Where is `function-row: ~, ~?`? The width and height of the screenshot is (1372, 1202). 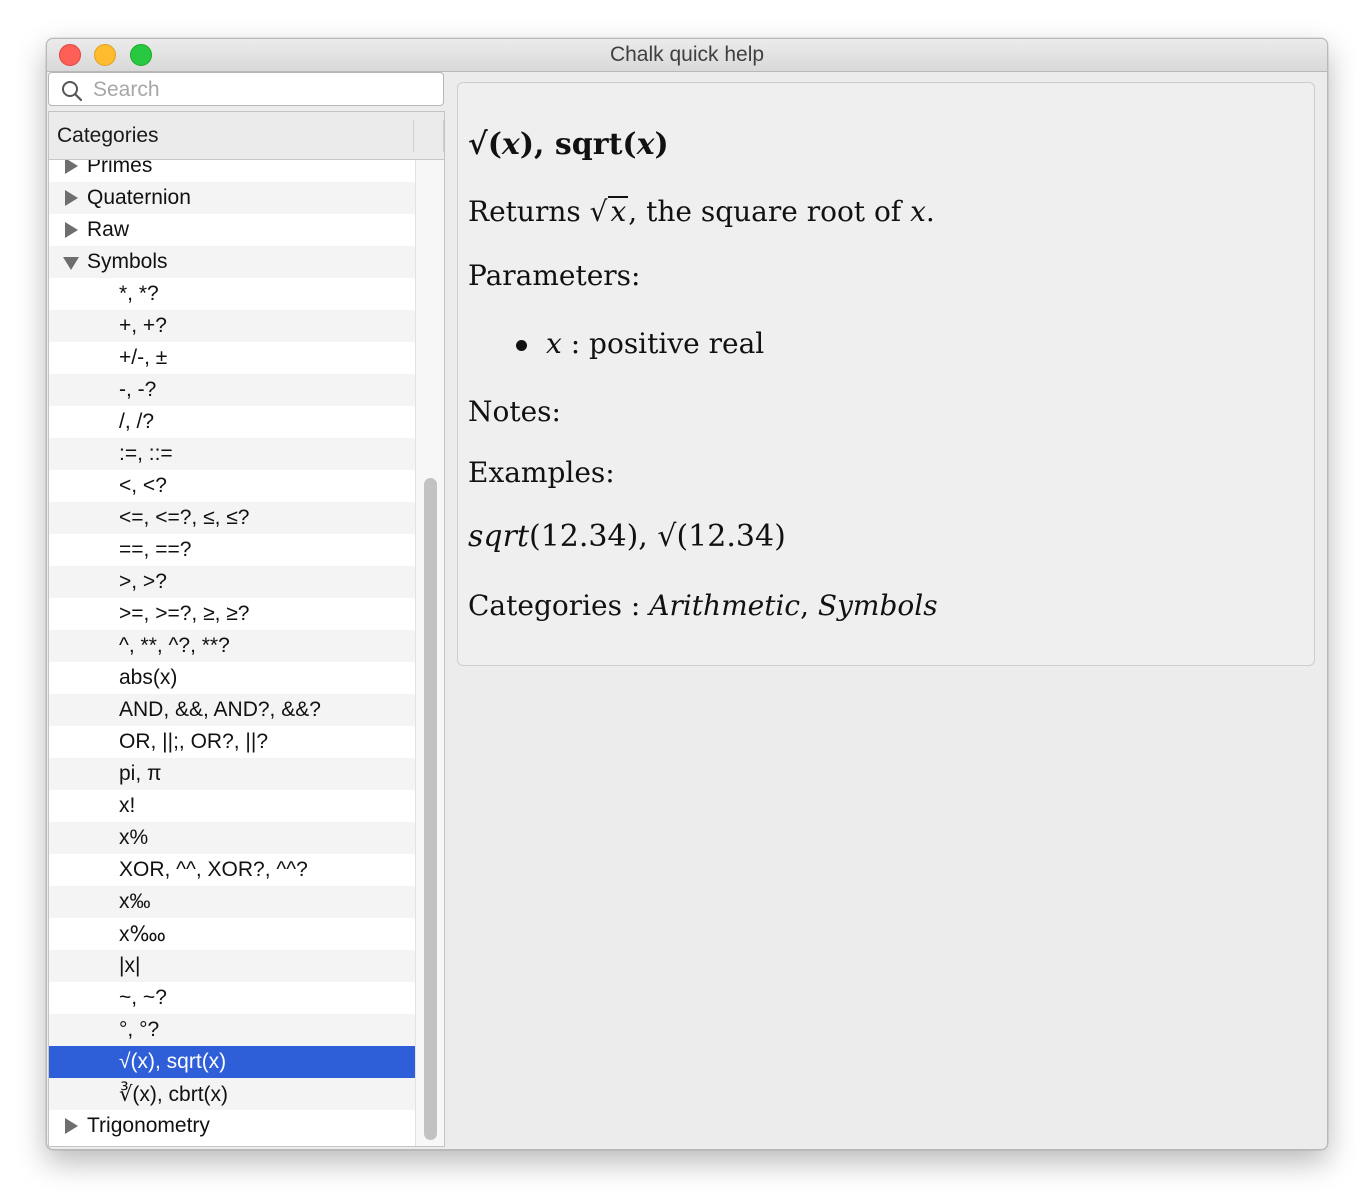
function-row: ~, ~? is located at coordinates (232, 998).